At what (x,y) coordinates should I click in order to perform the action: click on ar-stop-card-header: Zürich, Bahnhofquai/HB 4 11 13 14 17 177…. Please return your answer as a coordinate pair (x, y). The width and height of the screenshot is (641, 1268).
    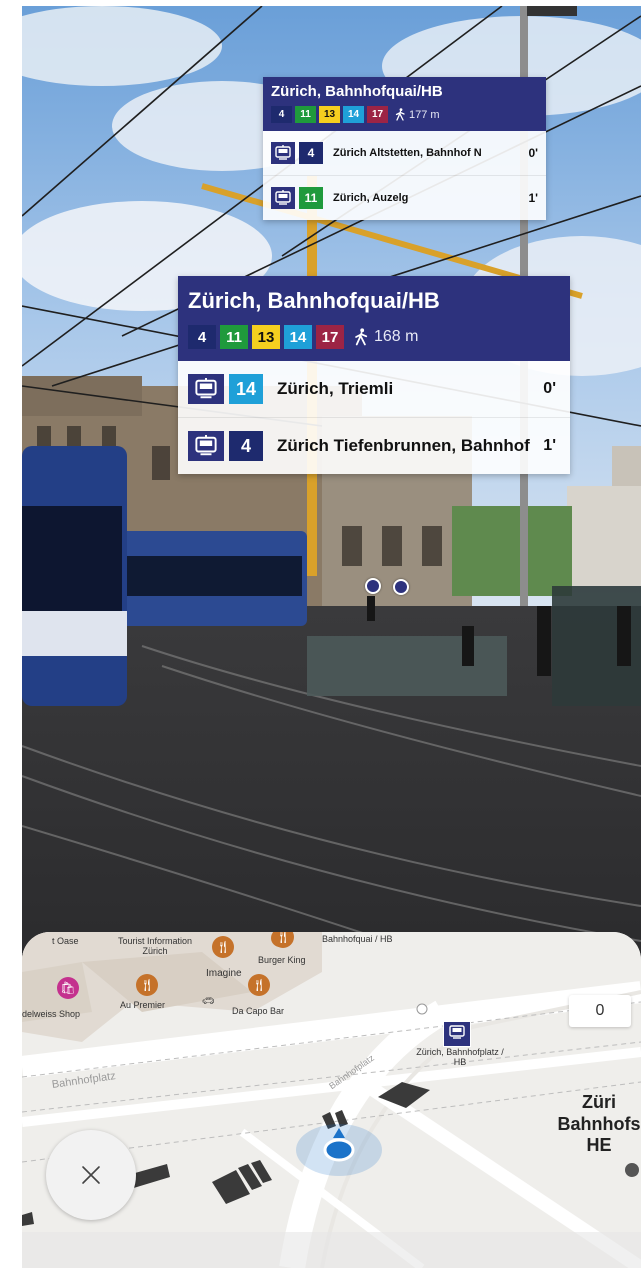
    Looking at the image, I should click on (404, 104).